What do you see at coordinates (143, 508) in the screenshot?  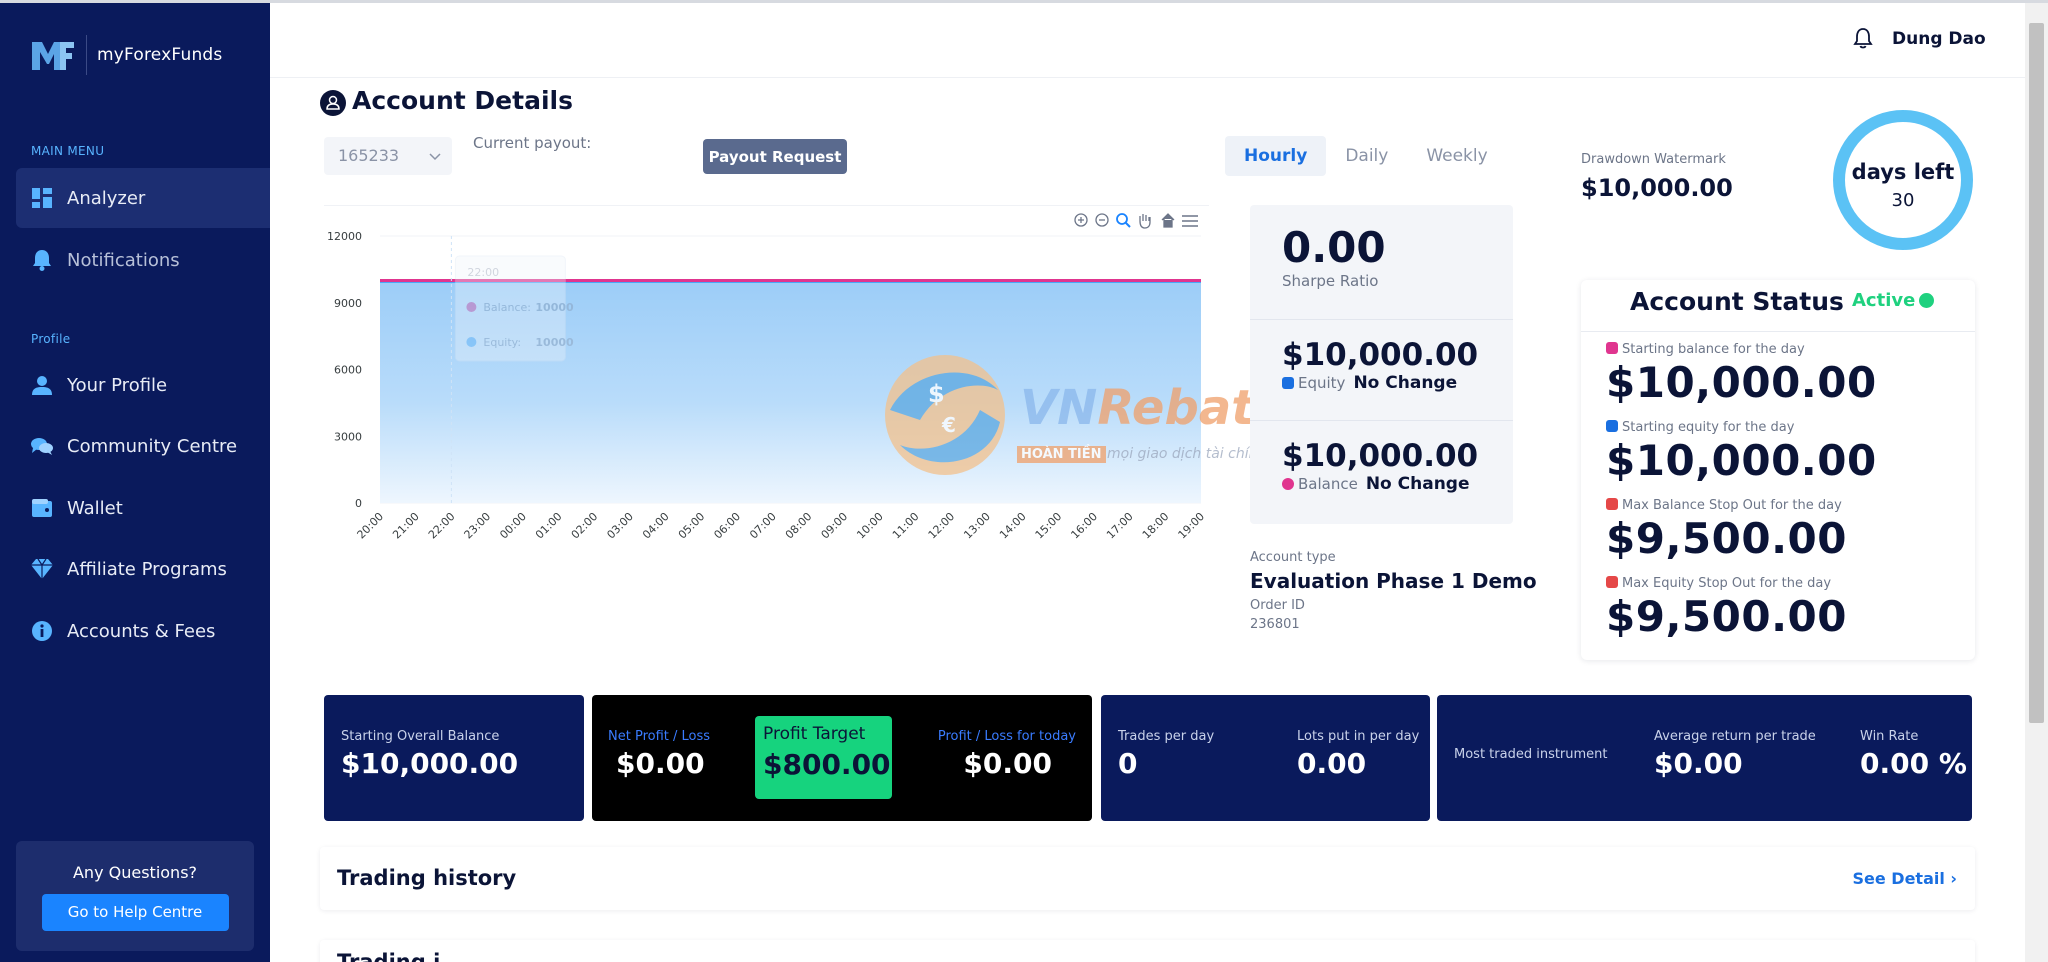 I see `sidebar-item-wallet: Wallet` at bounding box center [143, 508].